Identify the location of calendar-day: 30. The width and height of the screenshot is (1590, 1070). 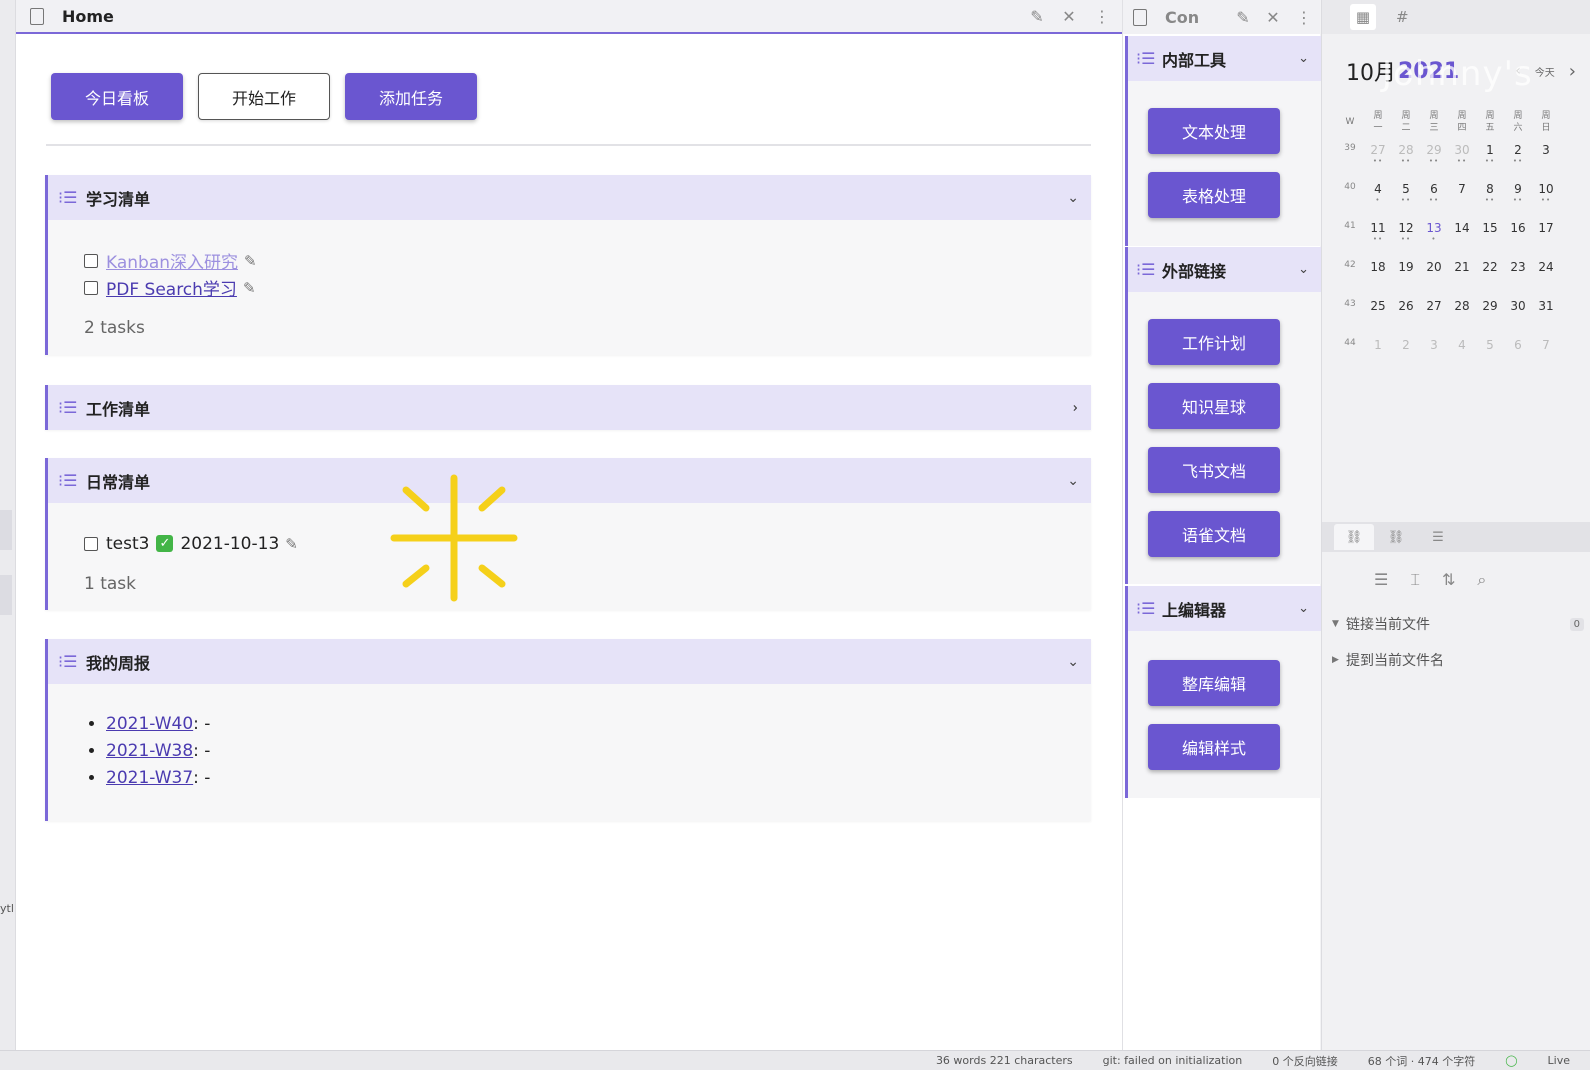
(1518, 315).